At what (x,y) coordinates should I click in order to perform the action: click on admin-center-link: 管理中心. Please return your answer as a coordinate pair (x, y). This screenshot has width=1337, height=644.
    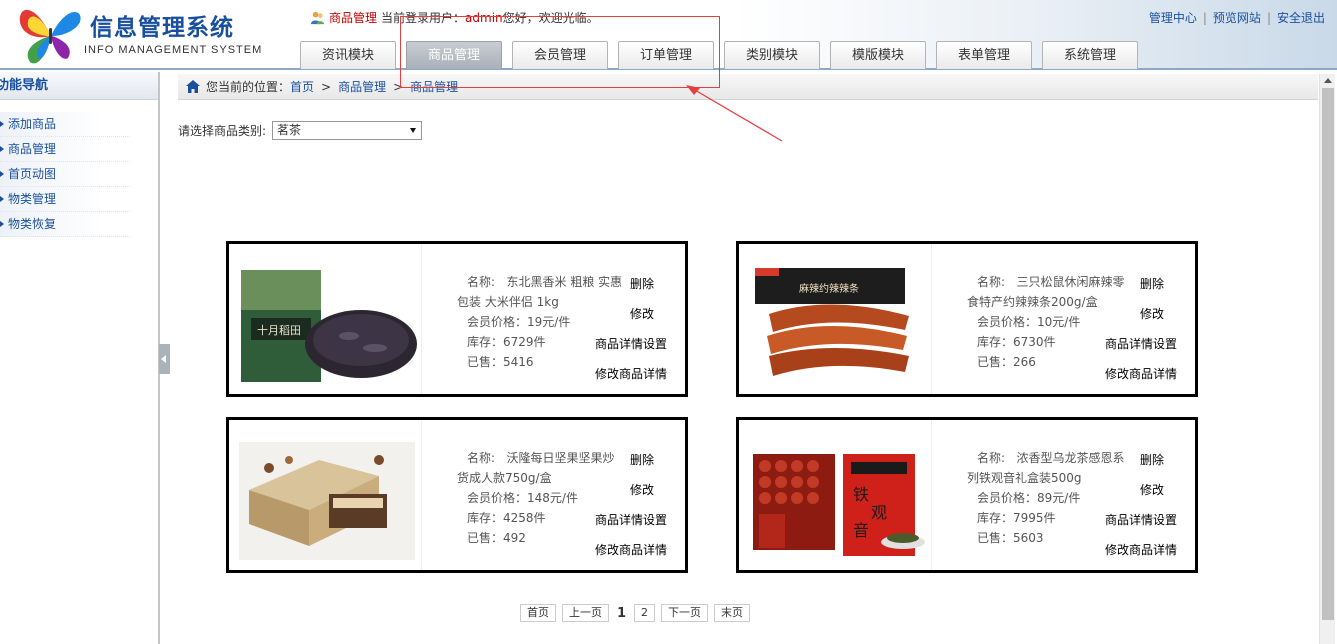
    Looking at the image, I should click on (1173, 17).